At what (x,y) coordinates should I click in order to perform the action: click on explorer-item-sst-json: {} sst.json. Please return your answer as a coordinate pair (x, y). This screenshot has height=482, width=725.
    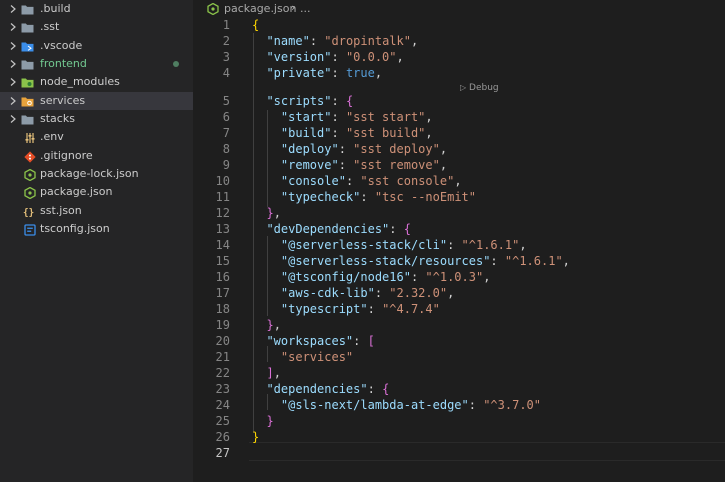
    Looking at the image, I should click on (96, 211).